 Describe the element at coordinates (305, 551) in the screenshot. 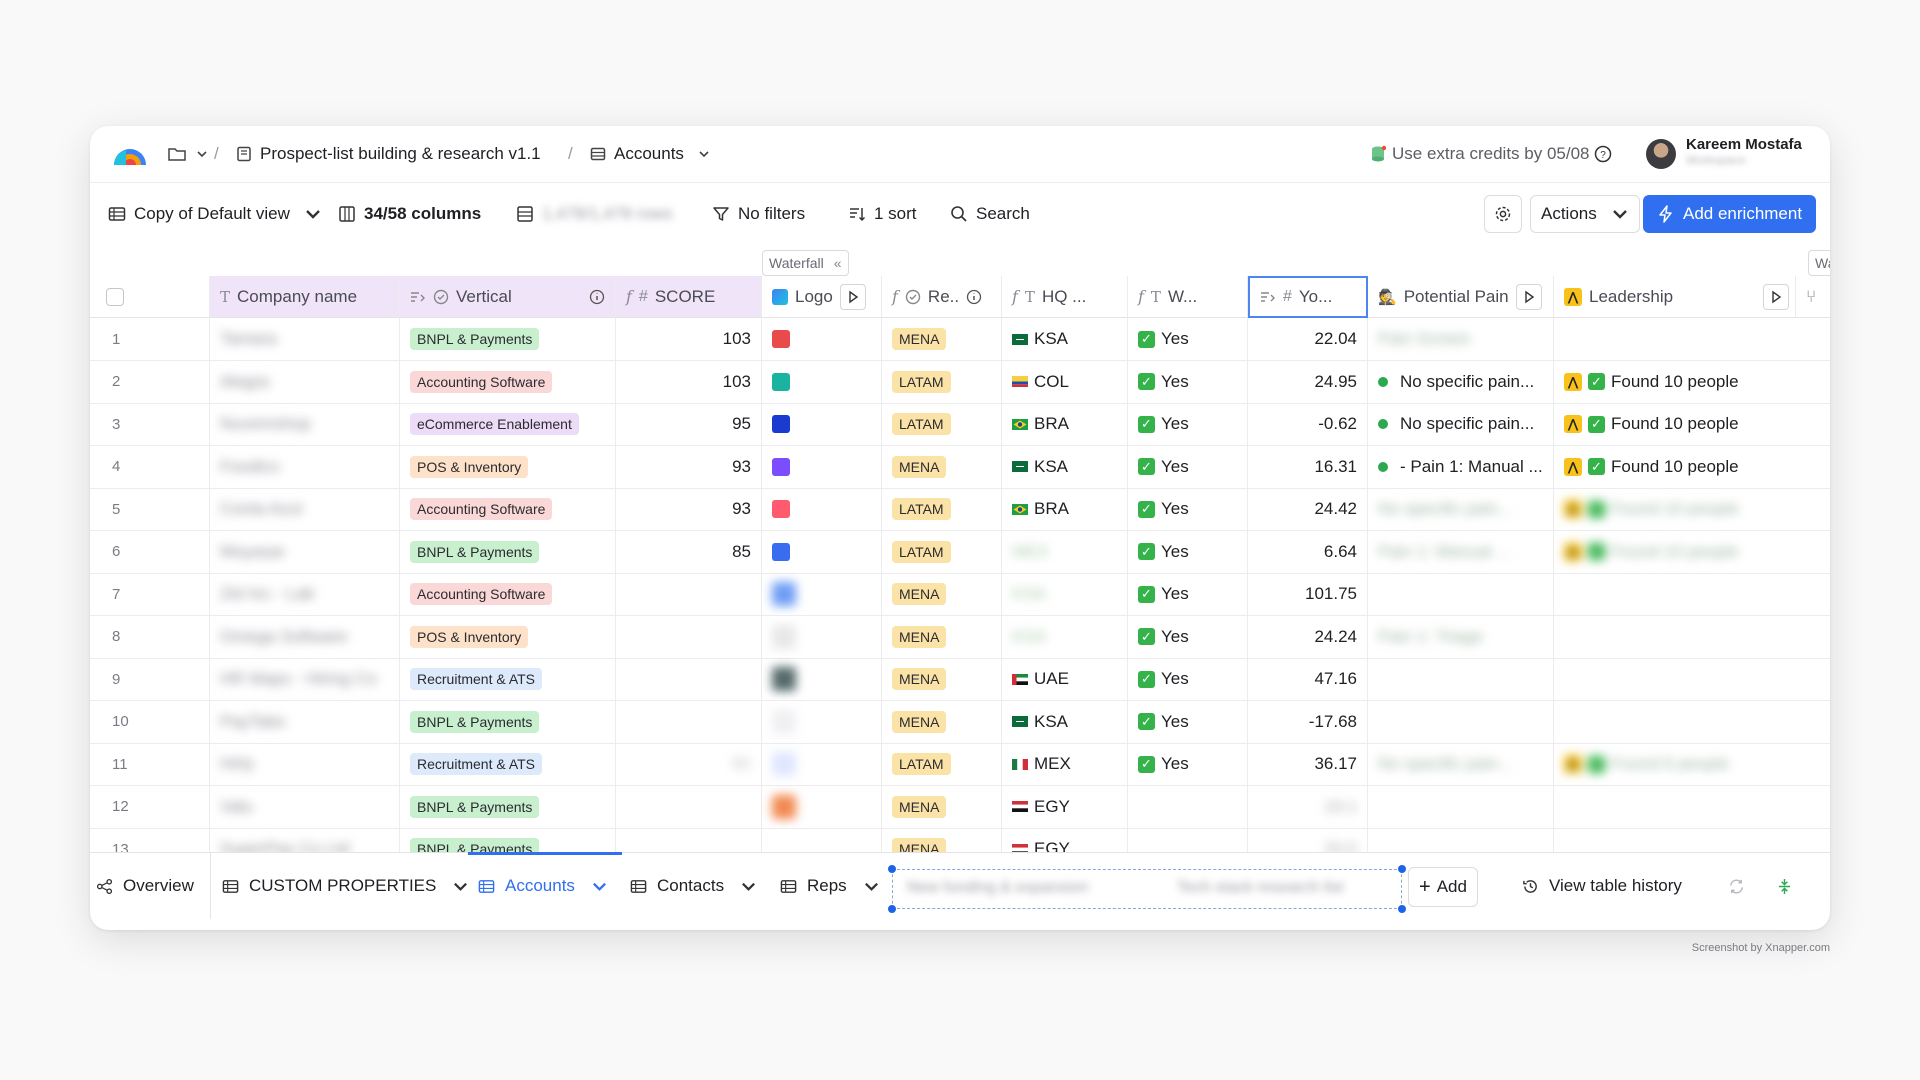

I see `cell-company-name: Moyasar` at that location.